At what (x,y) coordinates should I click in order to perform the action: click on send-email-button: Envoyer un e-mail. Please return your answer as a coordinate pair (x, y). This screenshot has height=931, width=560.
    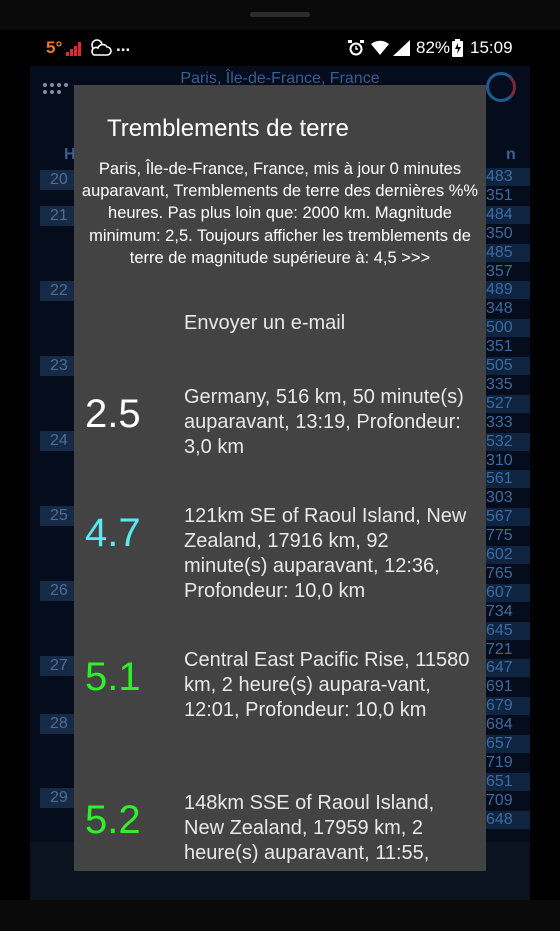
    Looking at the image, I should click on (264, 323).